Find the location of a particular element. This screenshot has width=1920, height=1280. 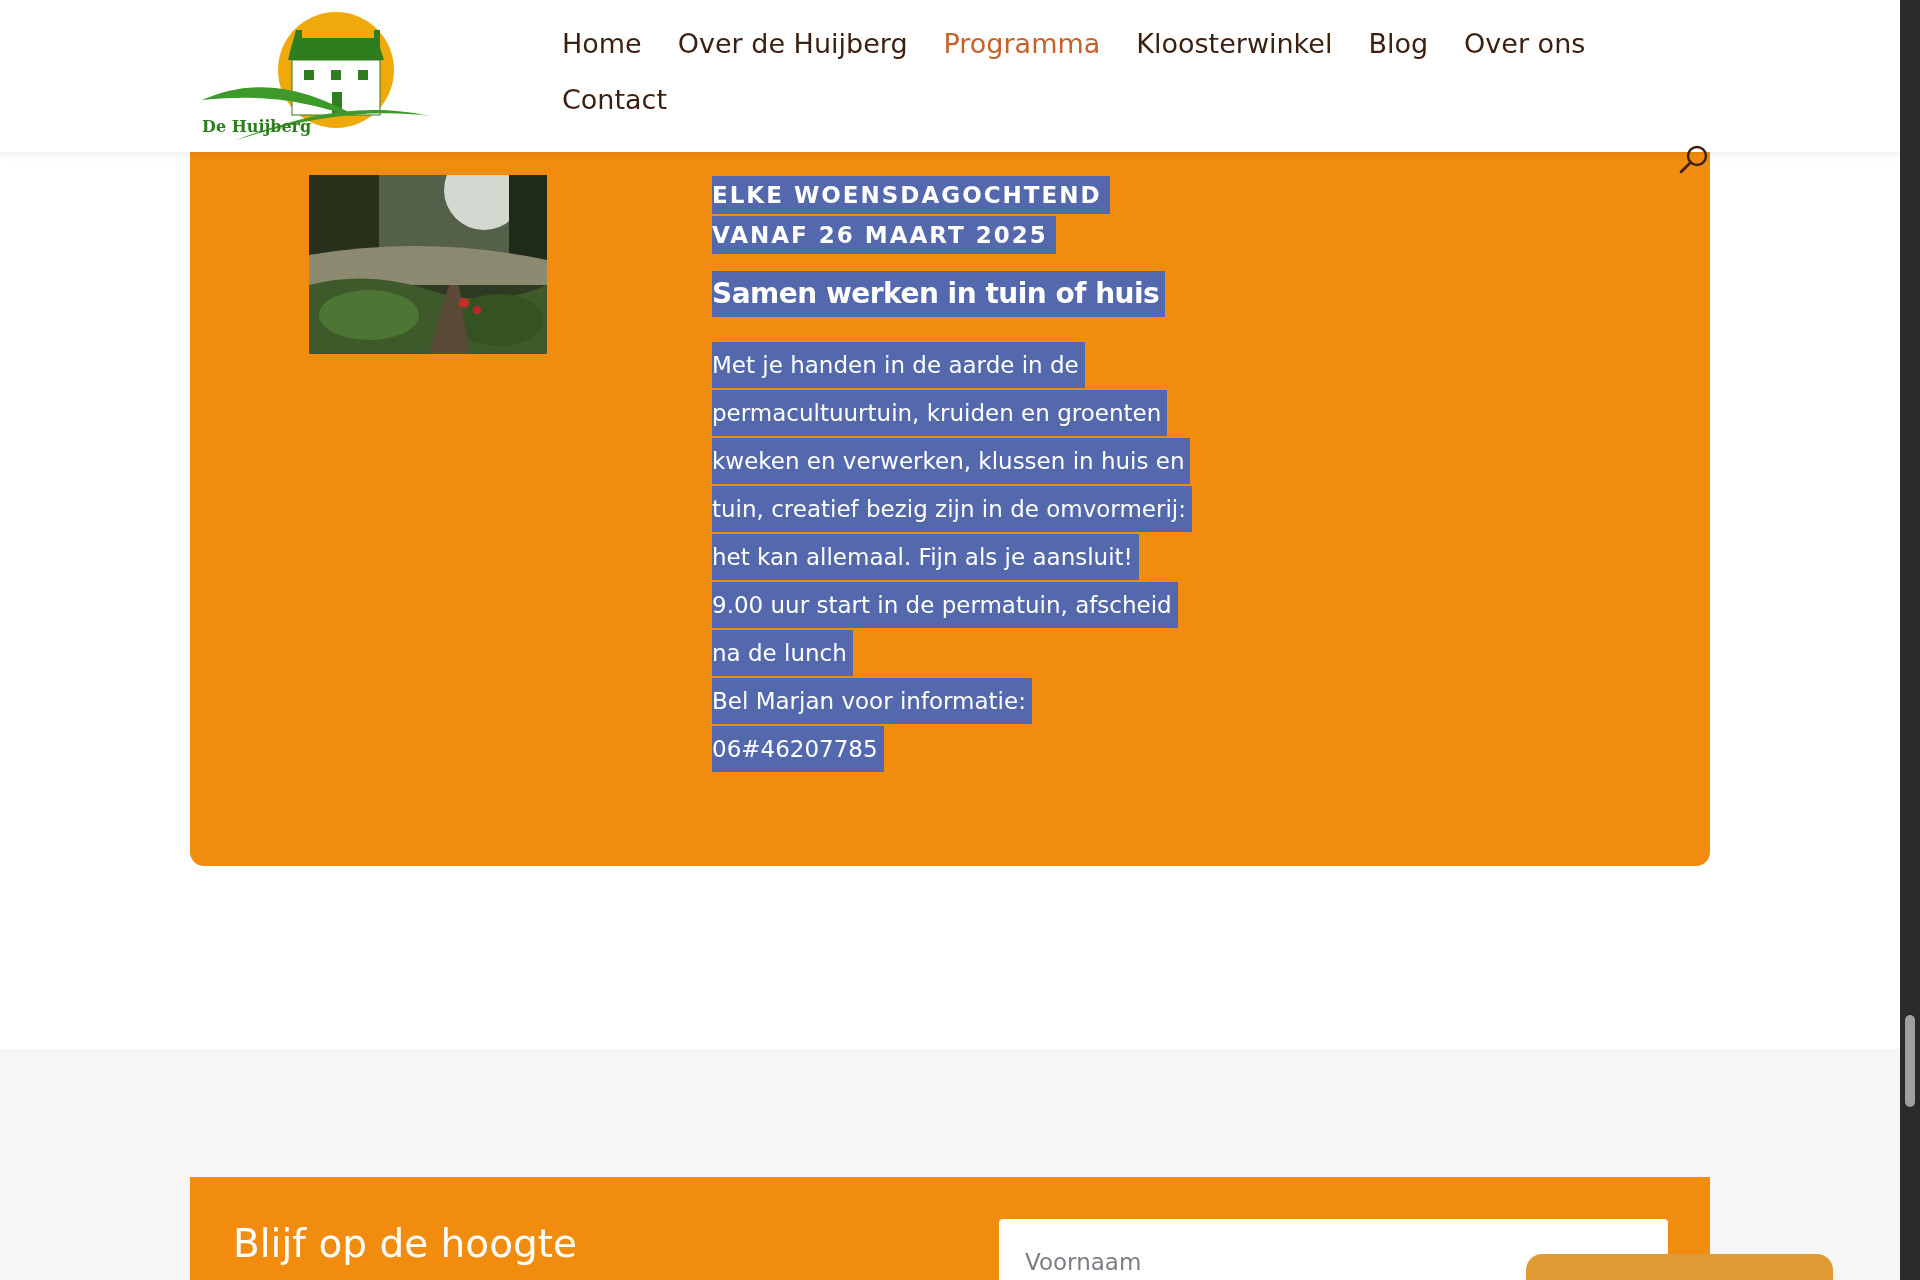

scrollbar is located at coordinates (1910, 640).